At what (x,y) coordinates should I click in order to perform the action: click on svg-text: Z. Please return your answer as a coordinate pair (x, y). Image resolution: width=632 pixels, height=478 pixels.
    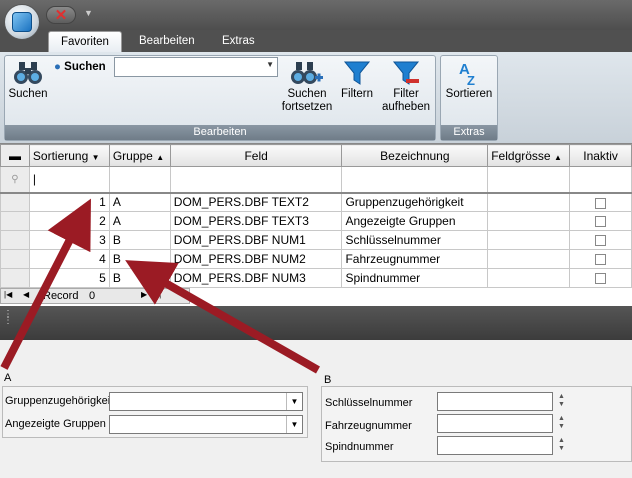
    Looking at the image, I should click on (471, 79).